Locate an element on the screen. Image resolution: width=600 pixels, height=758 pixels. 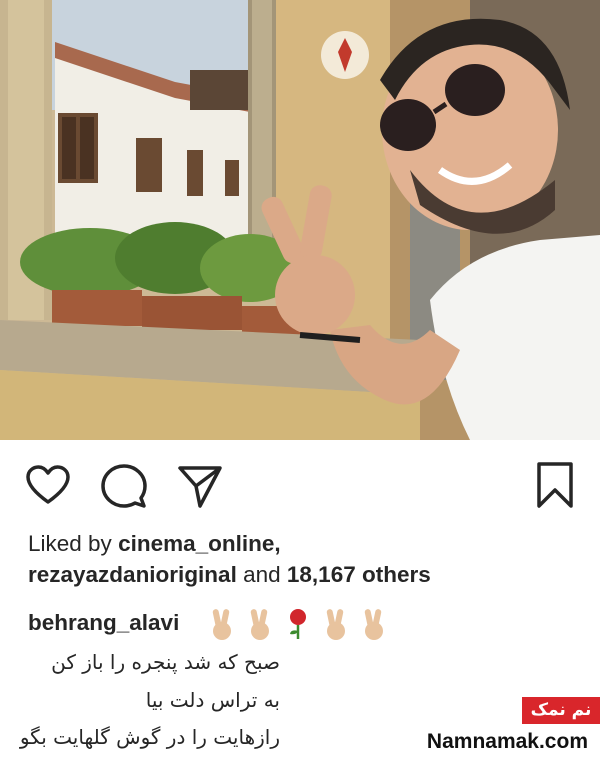
liked-by-label: Liked by is located at coordinates (70, 543).